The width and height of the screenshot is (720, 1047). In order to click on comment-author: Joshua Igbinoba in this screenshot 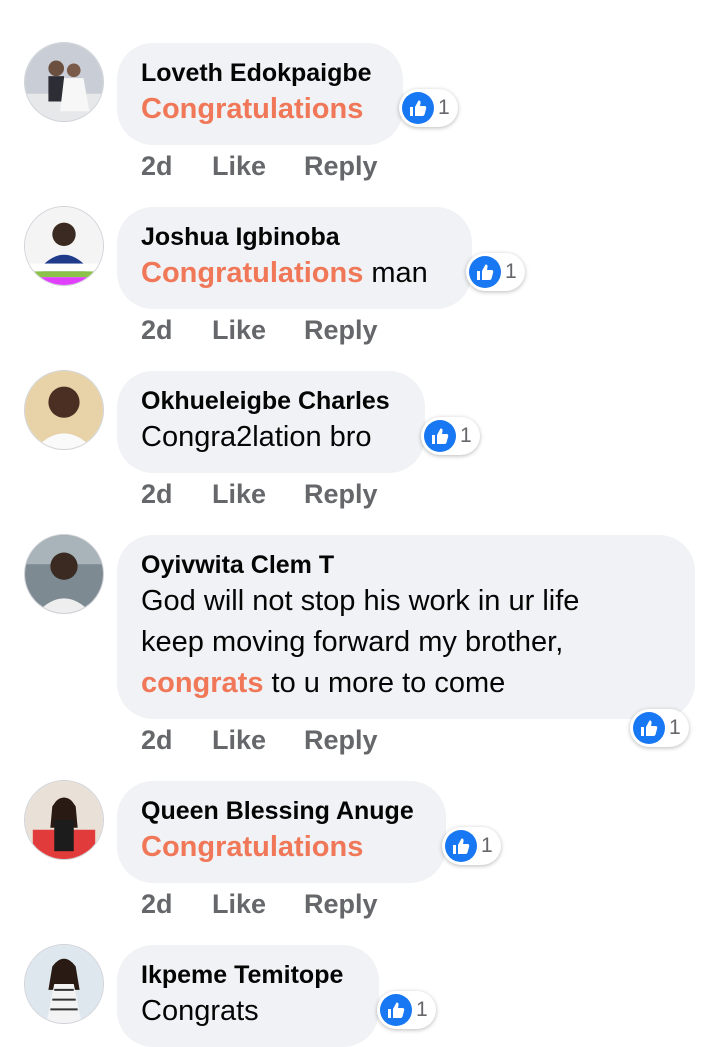, I will do `click(294, 237)`.